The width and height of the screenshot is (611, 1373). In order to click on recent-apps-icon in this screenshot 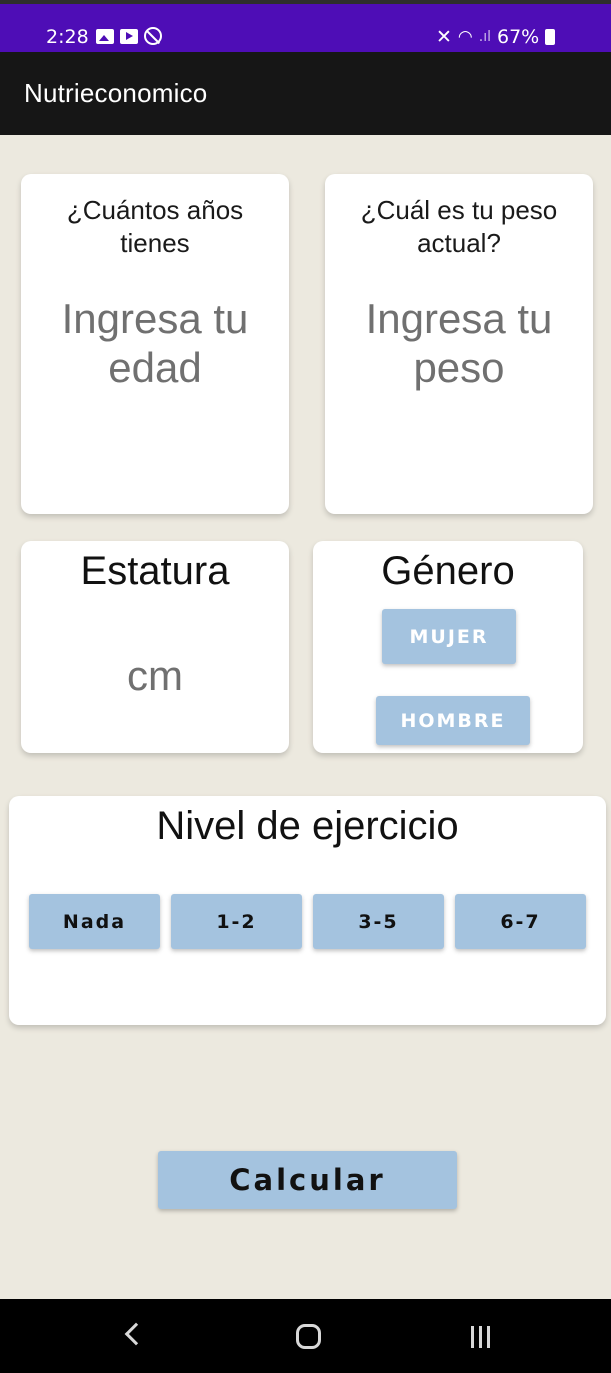, I will do `click(482, 1337)`.